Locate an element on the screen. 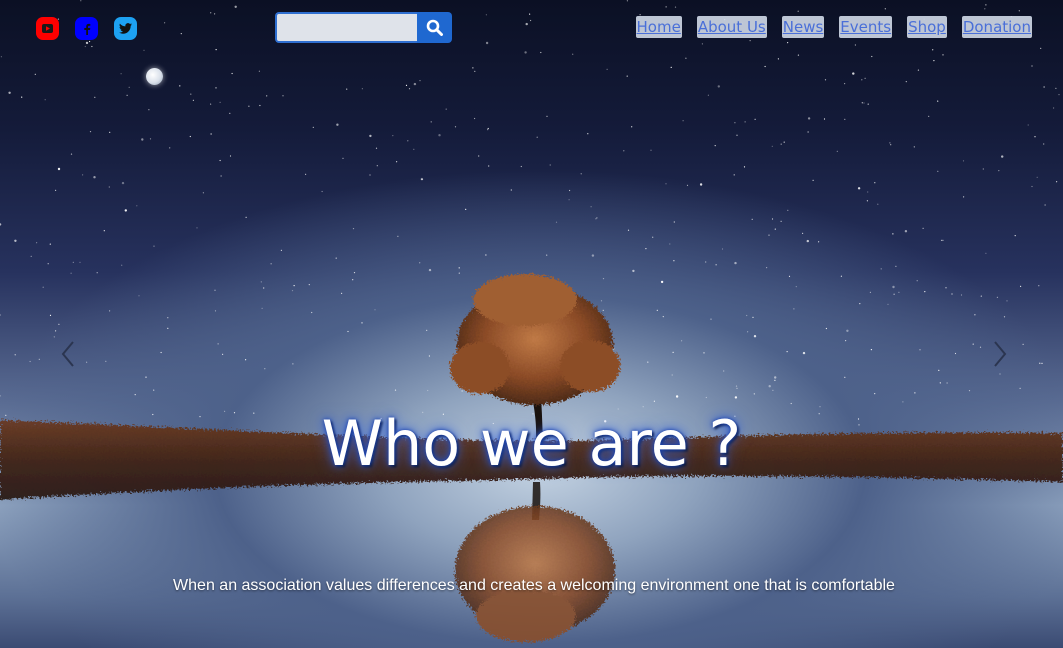  social-links is located at coordinates (86, 28).